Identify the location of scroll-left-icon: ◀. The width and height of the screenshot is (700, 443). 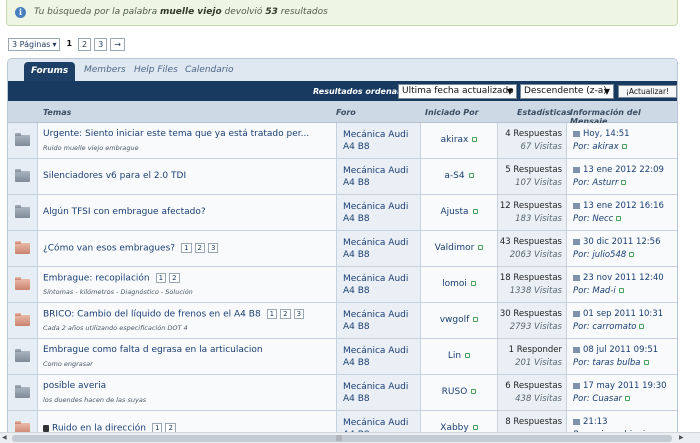
(4, 437).